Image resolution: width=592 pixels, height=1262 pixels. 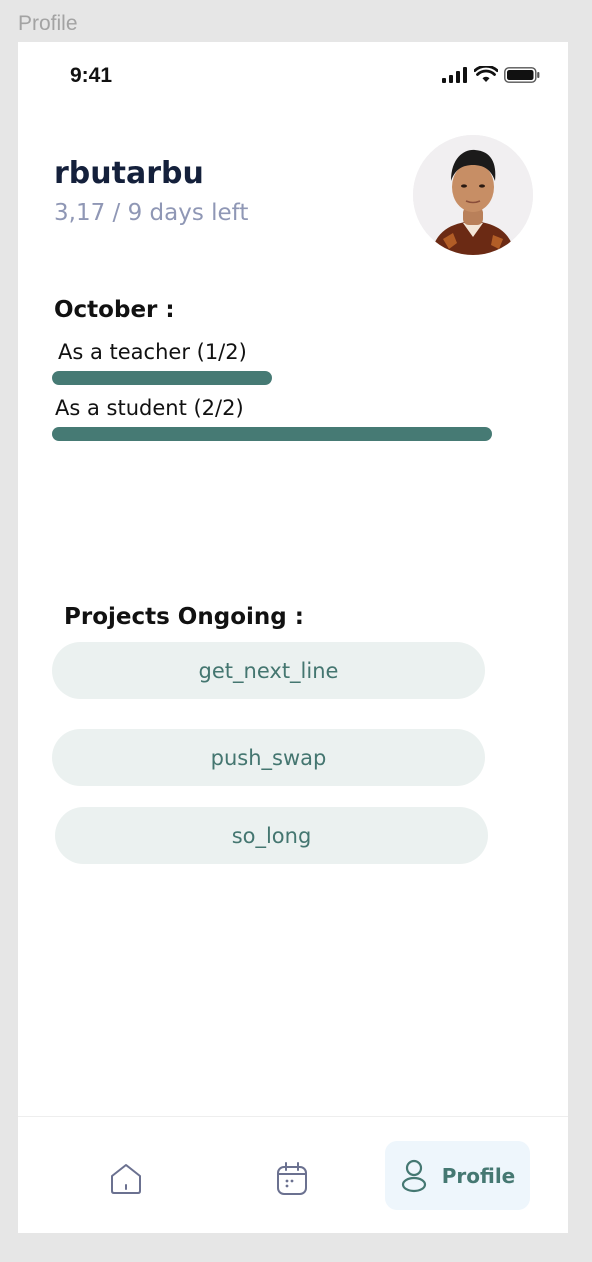 I want to click on teacher-progress-fill, so click(x=162, y=378).